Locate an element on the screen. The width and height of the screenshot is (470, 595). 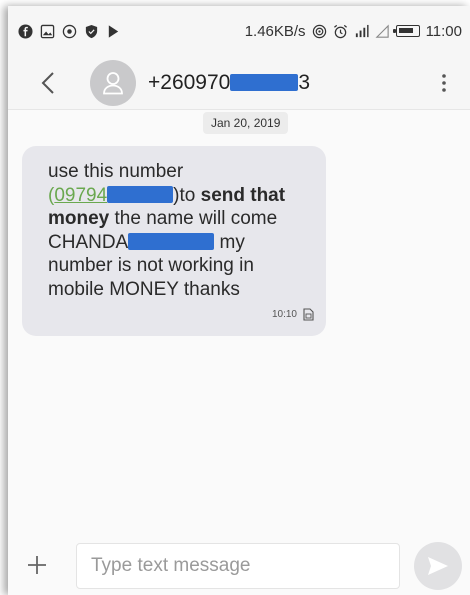
hotspot-icon is located at coordinates (319, 31).